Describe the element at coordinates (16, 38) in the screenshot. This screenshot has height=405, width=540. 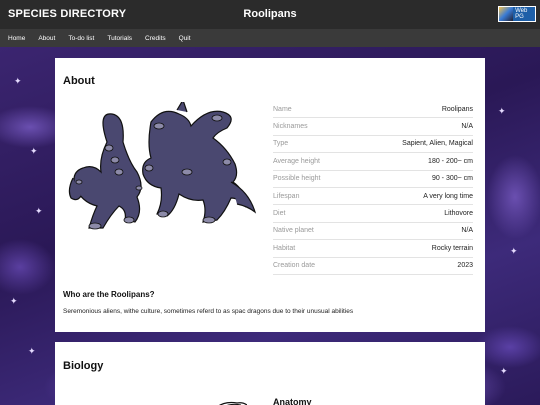
I see `nav-home: Home` at that location.